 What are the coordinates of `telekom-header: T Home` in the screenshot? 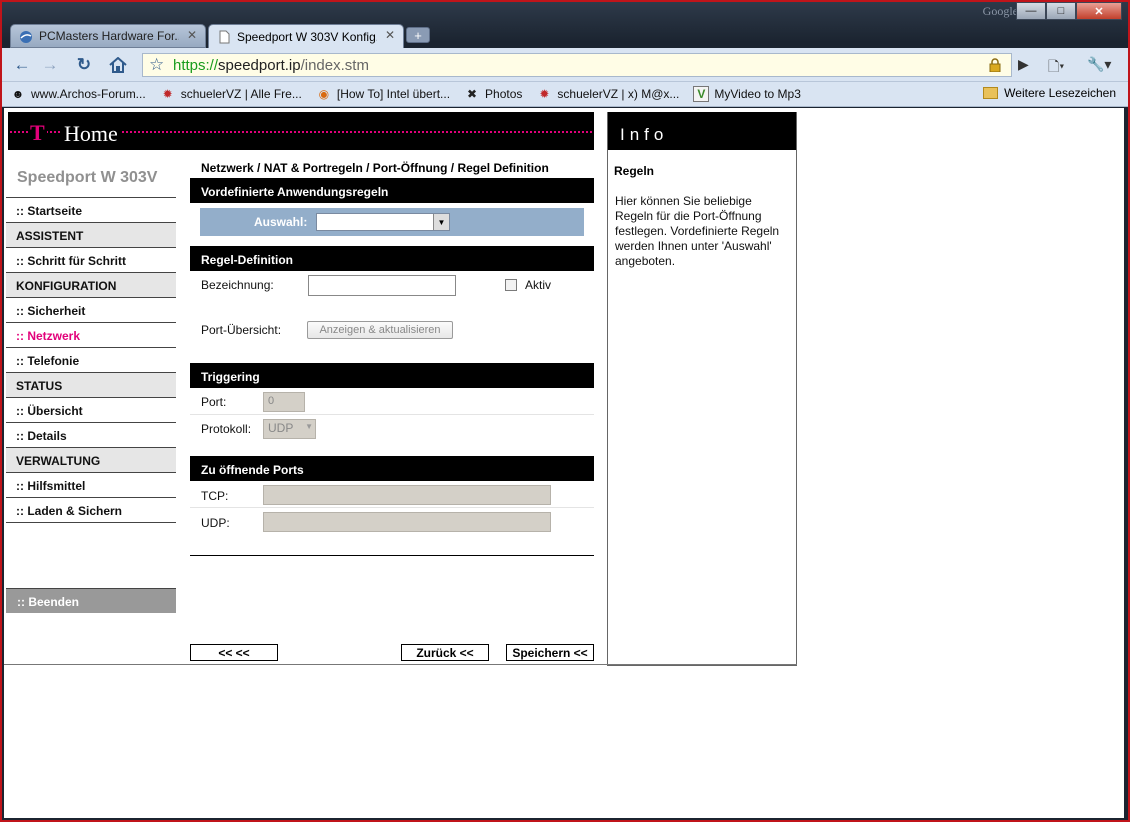 It's located at (301, 131).